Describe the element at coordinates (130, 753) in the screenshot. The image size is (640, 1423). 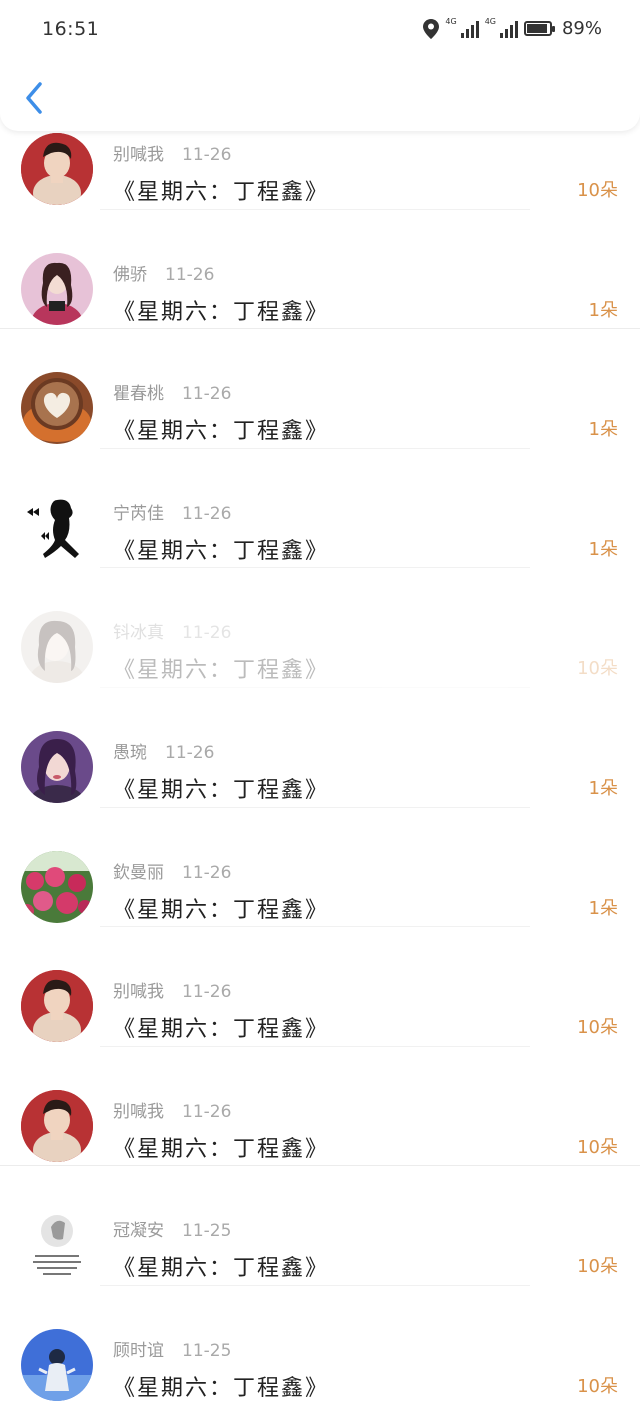
I see `user-name: 愚琬` at that location.